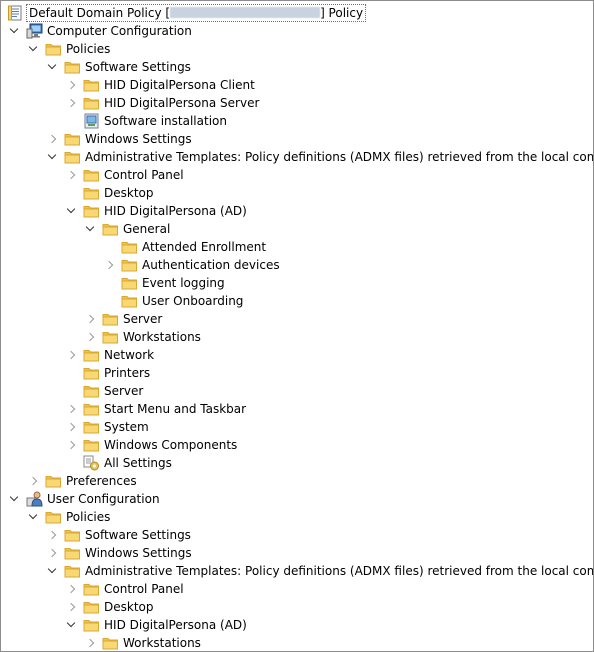  I want to click on tree-node-authentication-devices: Authentication devices, so click(297, 265).